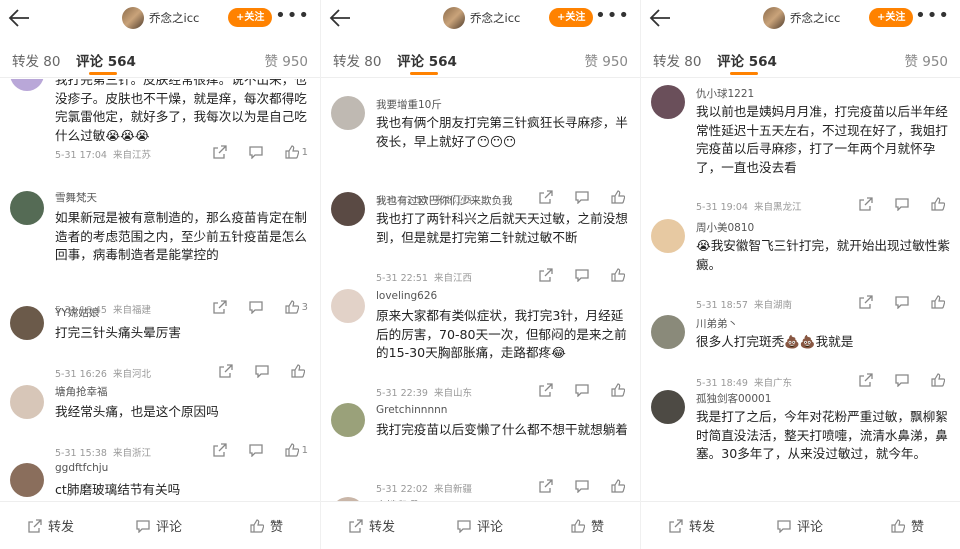 The height and width of the screenshot is (549, 960). I want to click on commenter-name: 塘角抢幸福, so click(81, 391).